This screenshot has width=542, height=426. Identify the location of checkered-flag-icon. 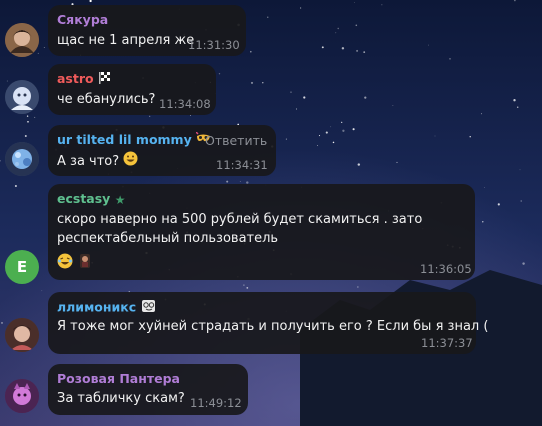
(105, 79).